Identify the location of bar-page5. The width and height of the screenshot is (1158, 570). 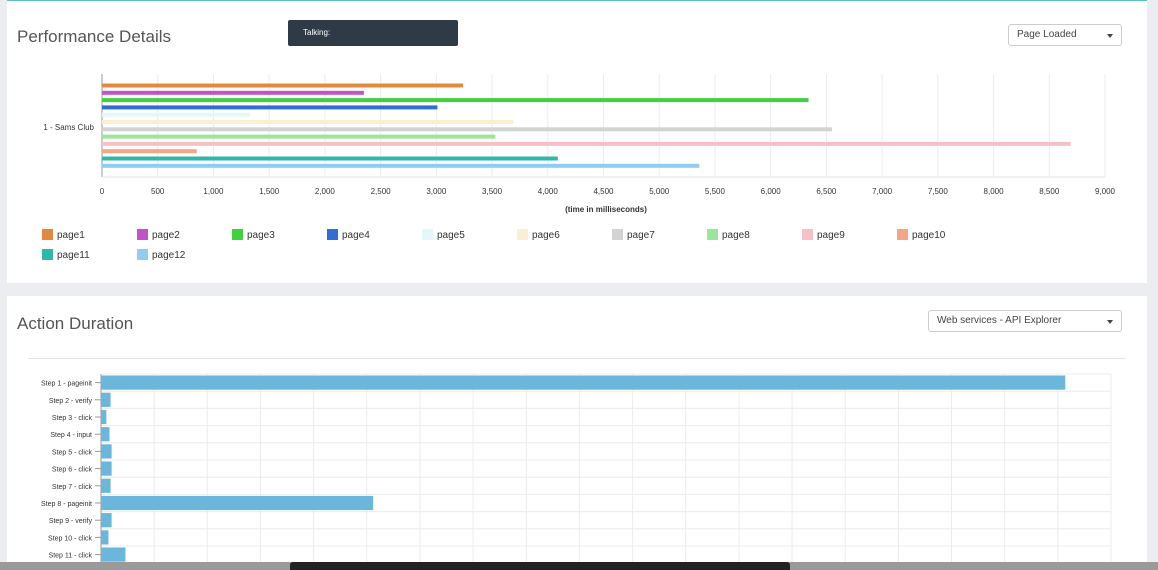
(176, 114).